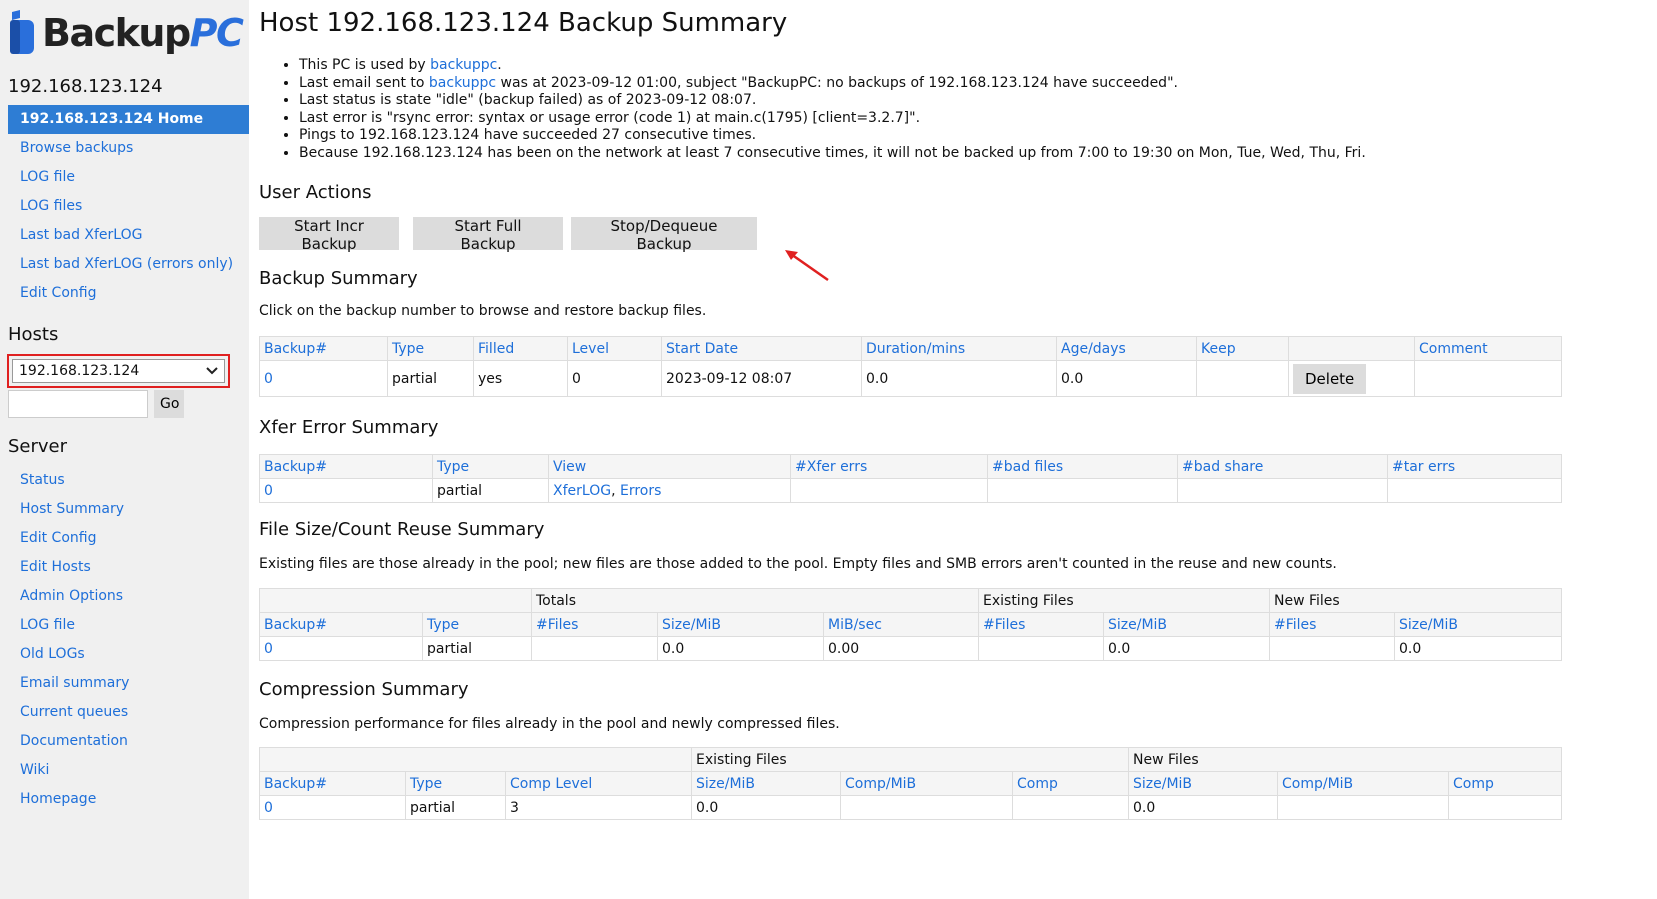 This screenshot has height=899, width=1657. I want to click on col-existing-comp-mib: Comp/MiB, so click(926, 783).